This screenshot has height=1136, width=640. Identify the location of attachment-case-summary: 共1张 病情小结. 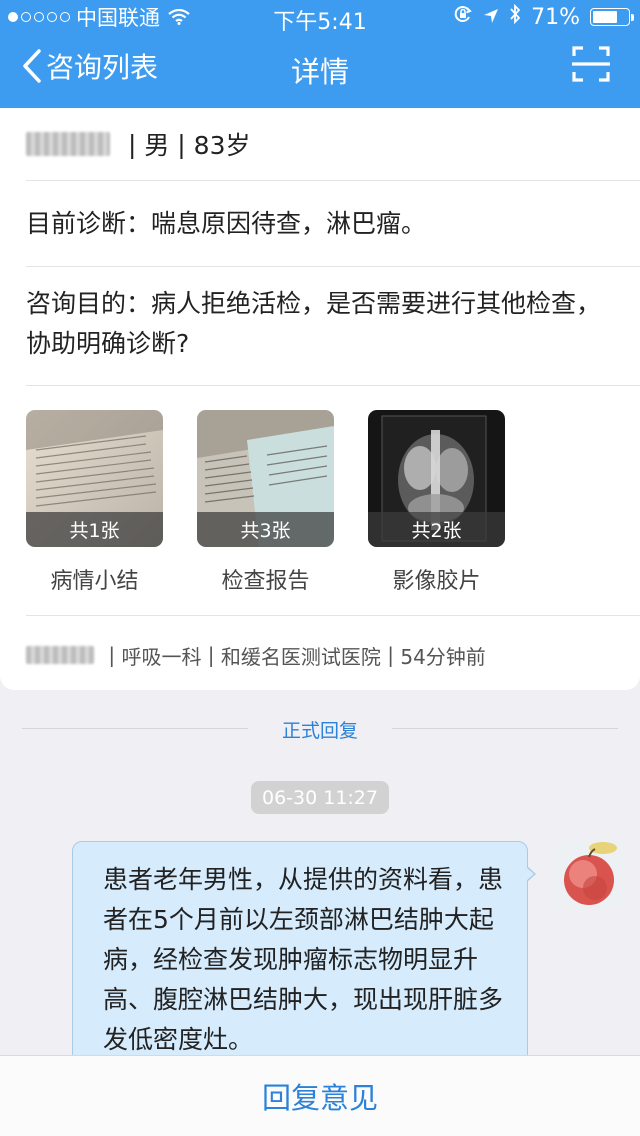
(94, 502).